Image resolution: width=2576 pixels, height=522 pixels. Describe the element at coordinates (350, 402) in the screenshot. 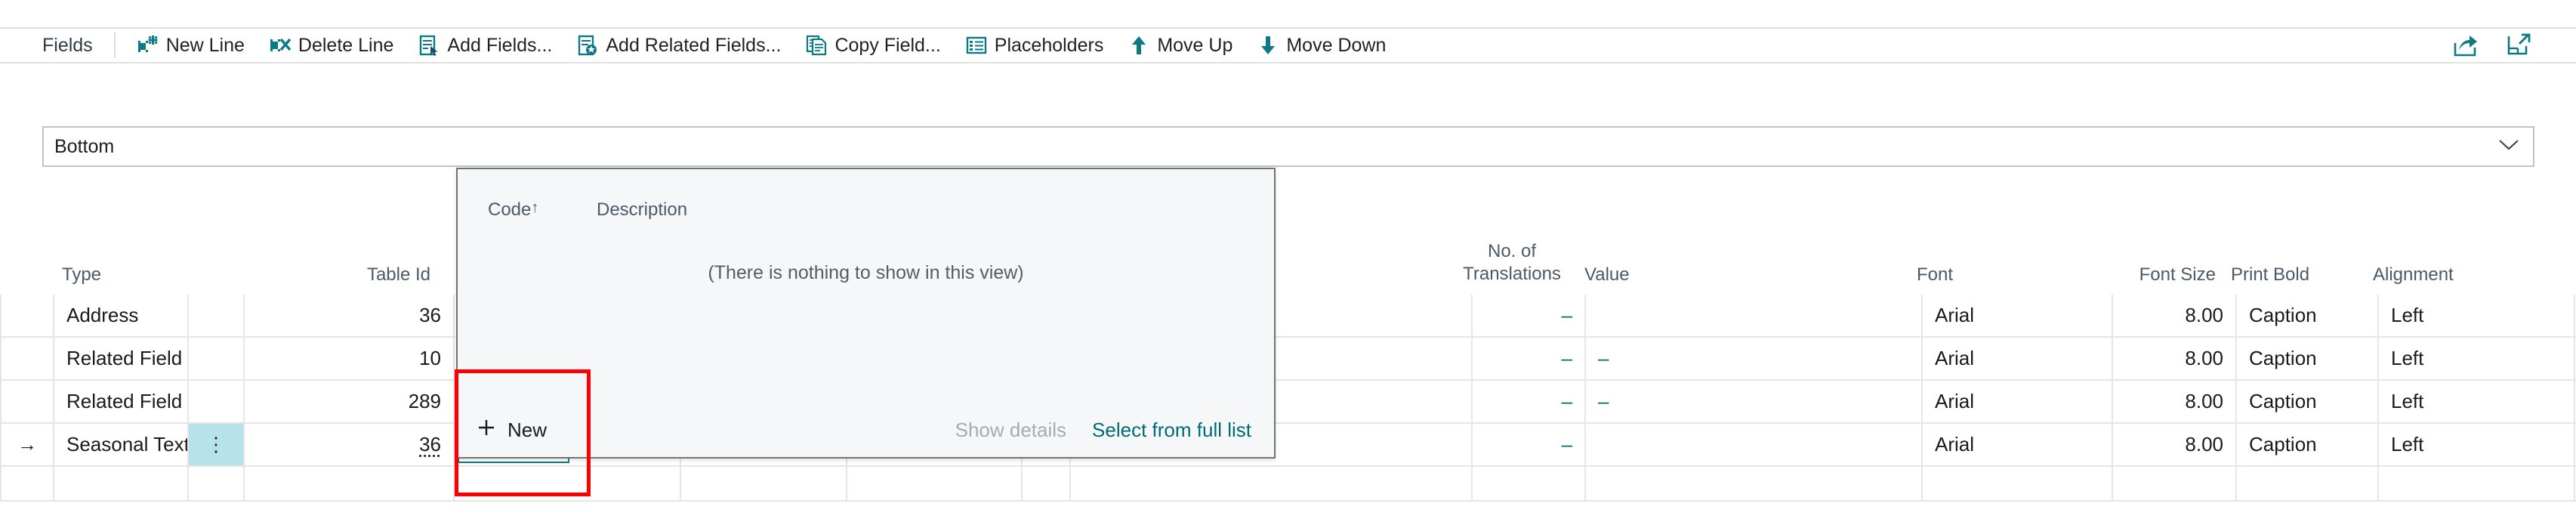

I see `cell-table-id: 289` at that location.